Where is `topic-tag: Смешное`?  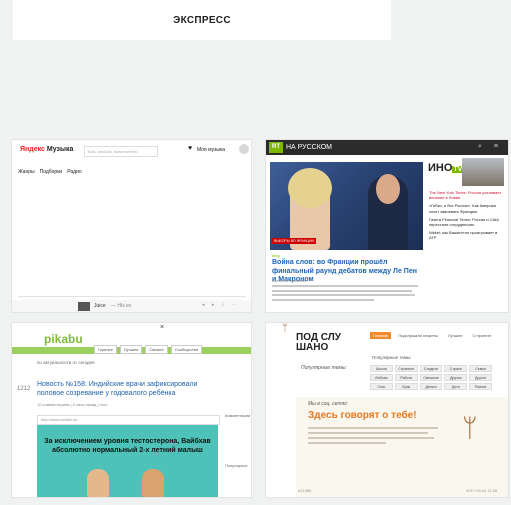 topic-tag: Смешное is located at coordinates (431, 377).